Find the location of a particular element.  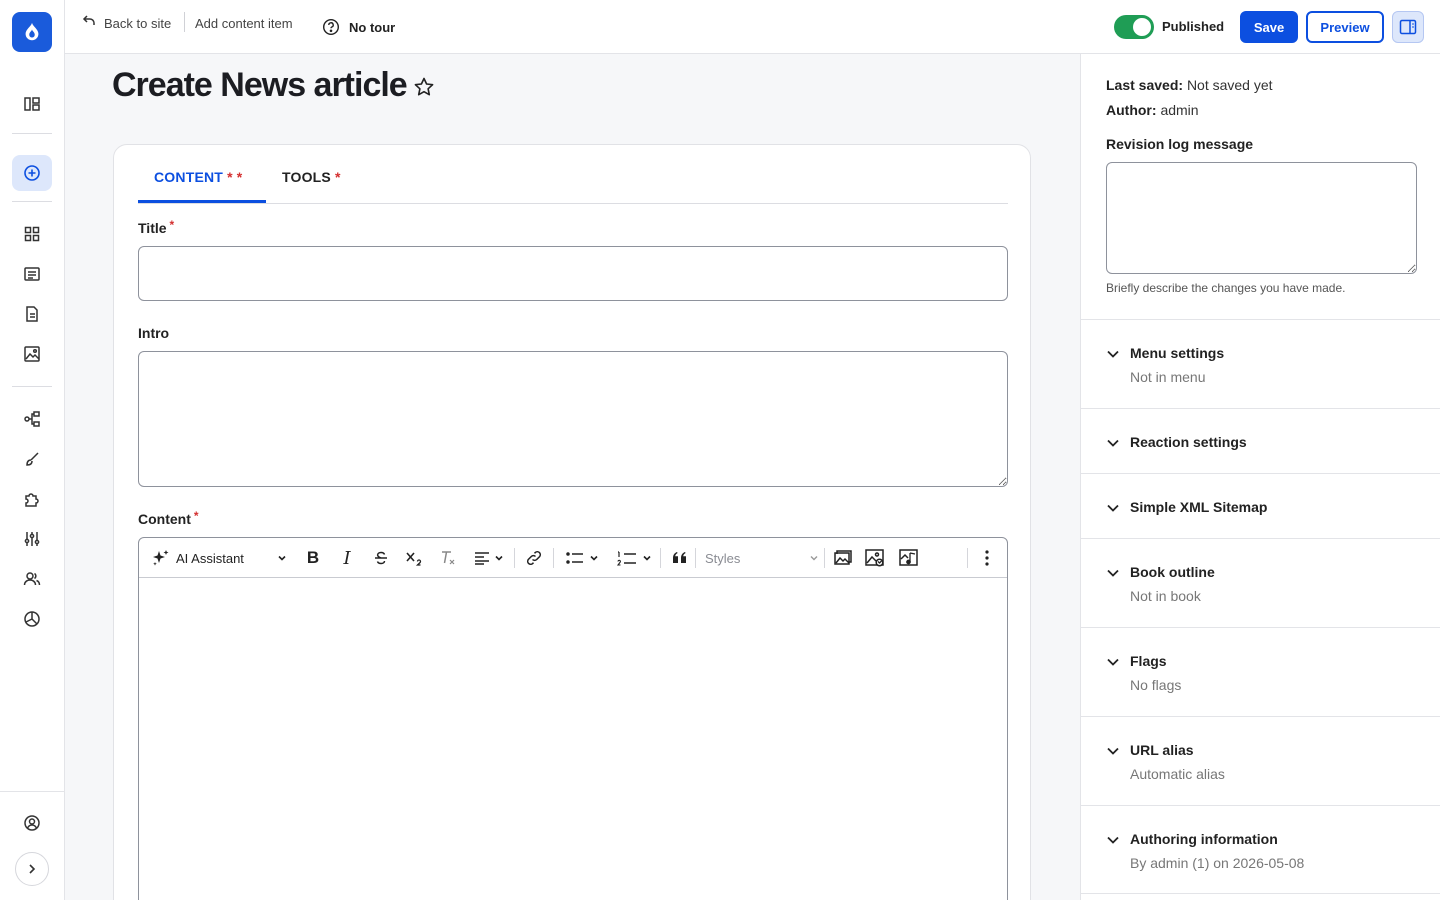

user-account-icon is located at coordinates (32, 823).